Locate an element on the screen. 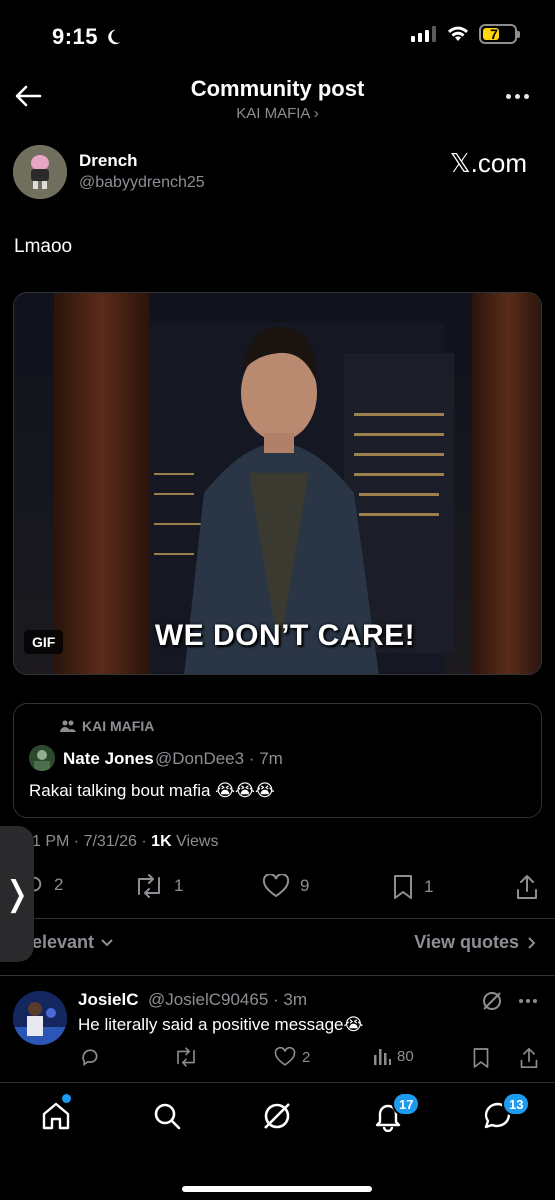 Image resolution: width=555 pixels, height=1200 pixels. post-meta: 1 PM · 7/31/26 · 1K Views is located at coordinates (125, 842).